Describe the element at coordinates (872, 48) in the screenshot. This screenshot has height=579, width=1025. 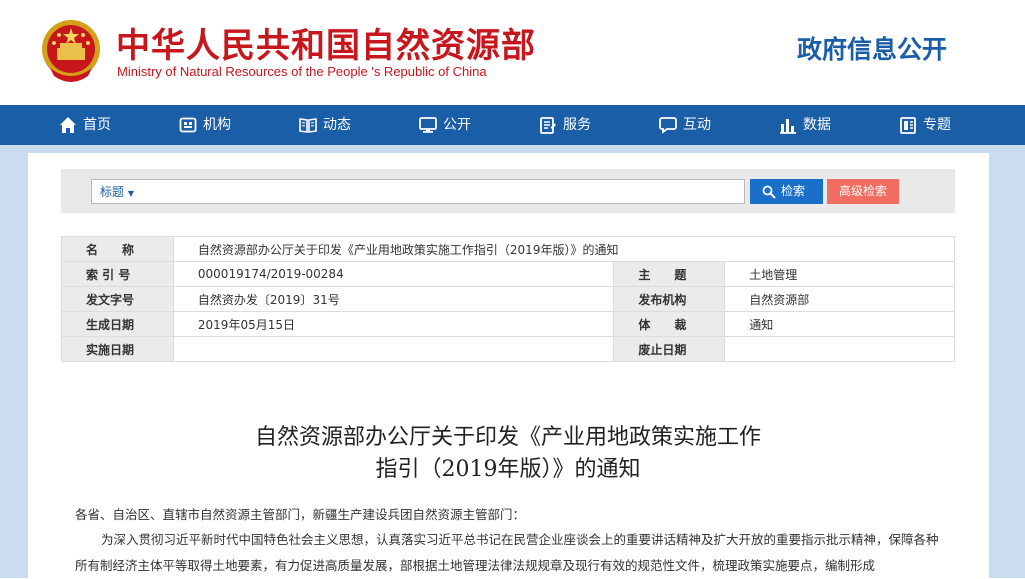
I see `section-title: 政府信息公开` at that location.